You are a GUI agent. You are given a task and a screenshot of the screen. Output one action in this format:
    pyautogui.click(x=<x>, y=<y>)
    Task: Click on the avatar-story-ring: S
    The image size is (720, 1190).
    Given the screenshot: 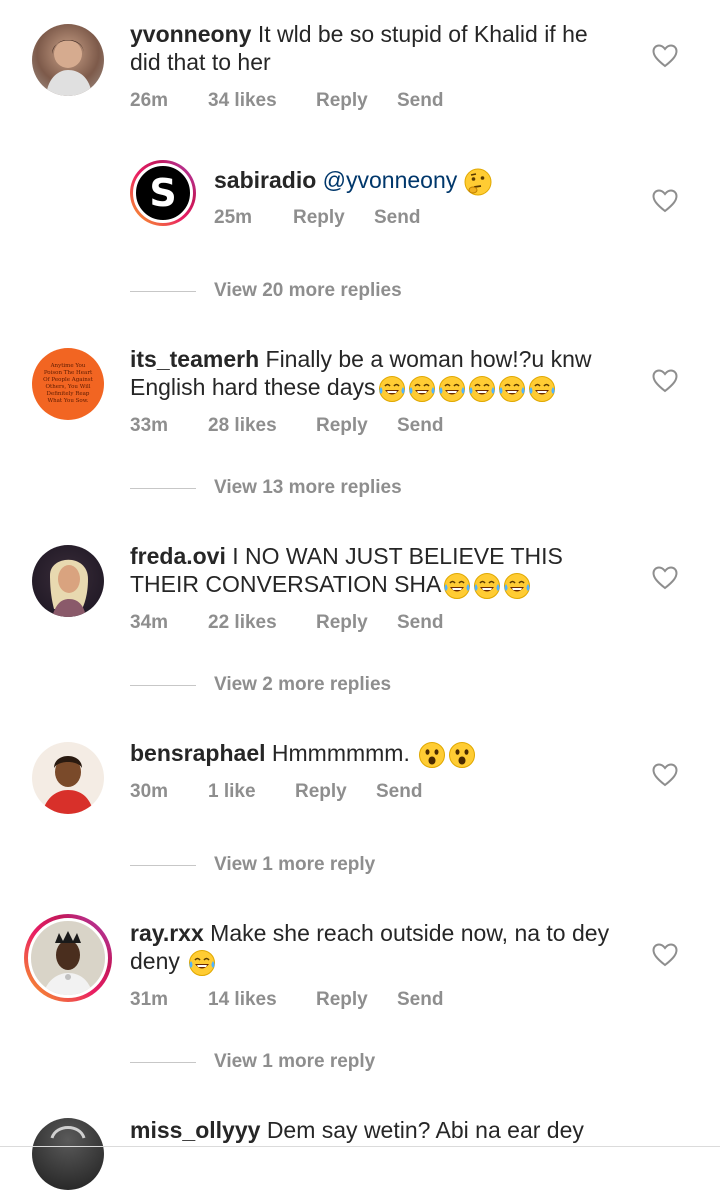 What is the action you would take?
    pyautogui.click(x=163, y=193)
    